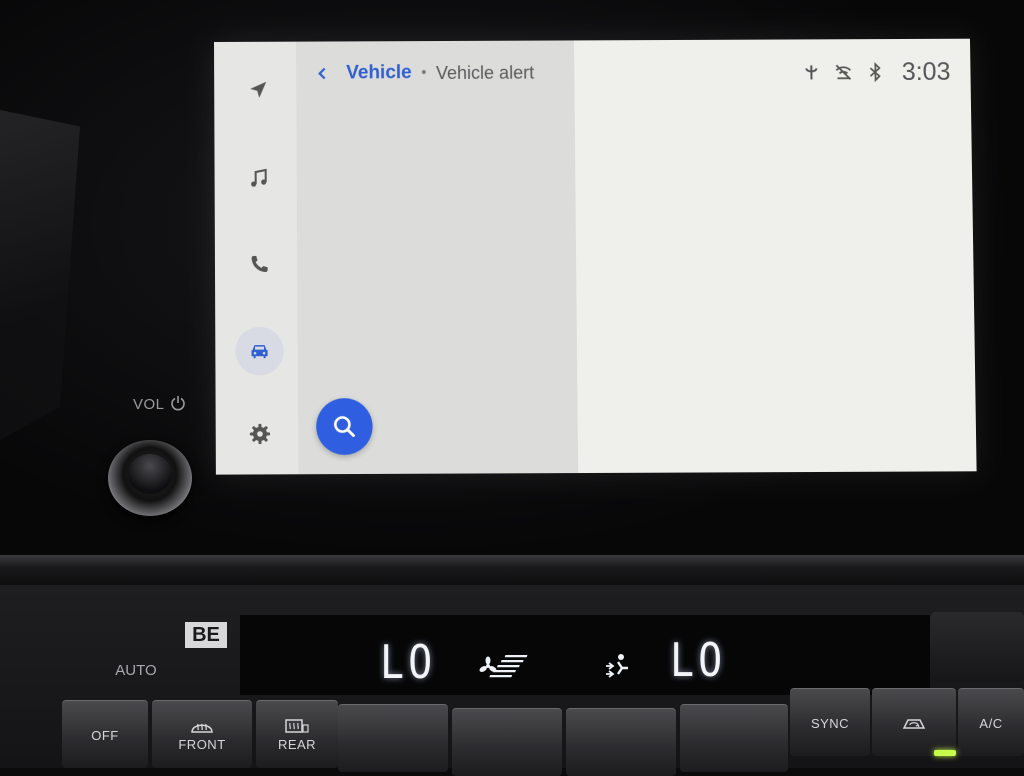  Describe the element at coordinates (206, 635) in the screenshot. I see `climate-badge: BE` at that location.